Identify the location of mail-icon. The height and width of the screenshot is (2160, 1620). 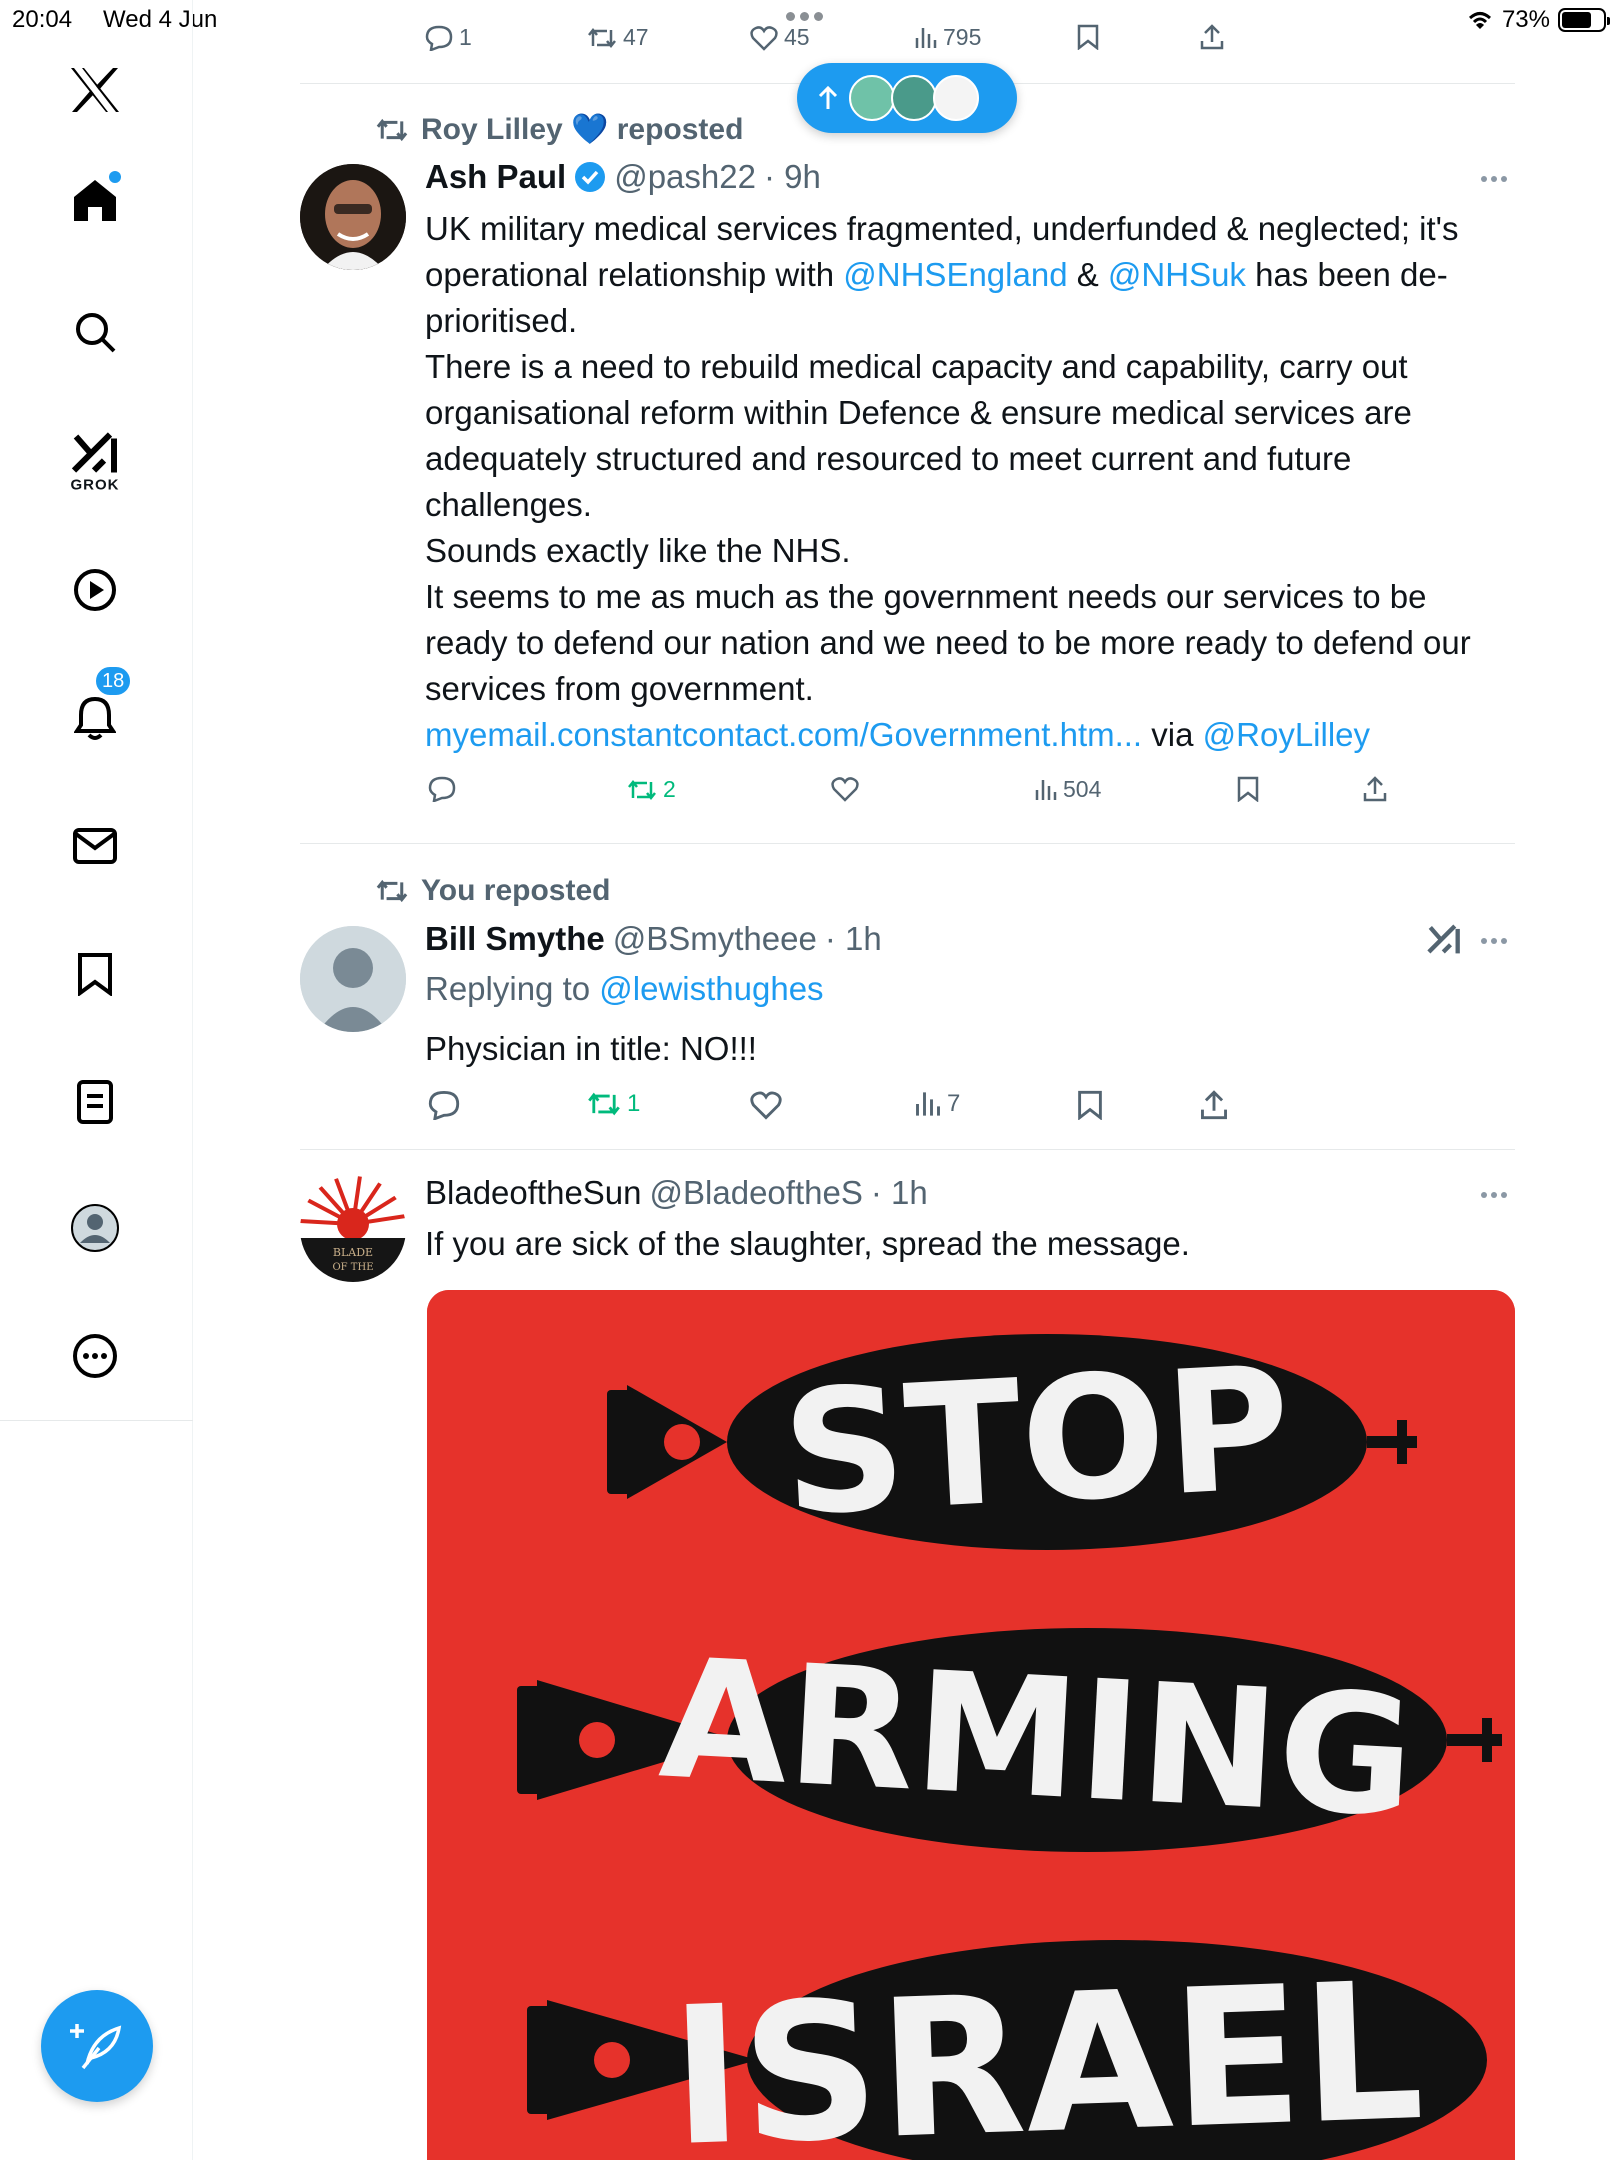
(95, 846).